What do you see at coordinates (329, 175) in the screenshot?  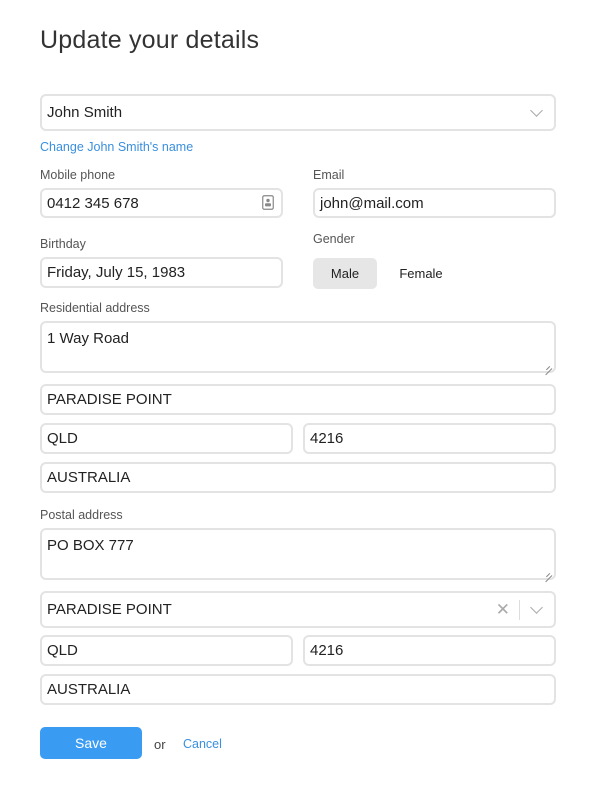 I see `email-label: Email` at bounding box center [329, 175].